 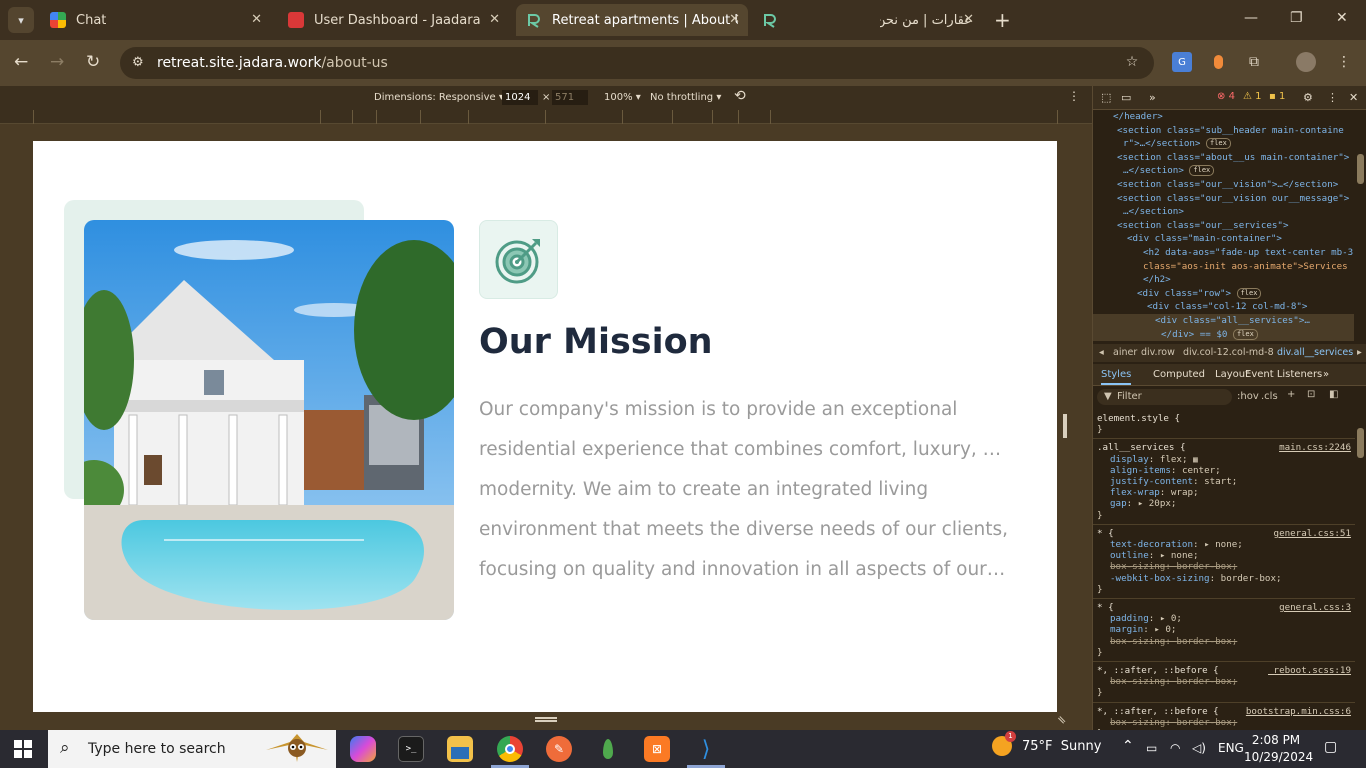 I want to click on width-input: 1024, so click(x=520, y=97).